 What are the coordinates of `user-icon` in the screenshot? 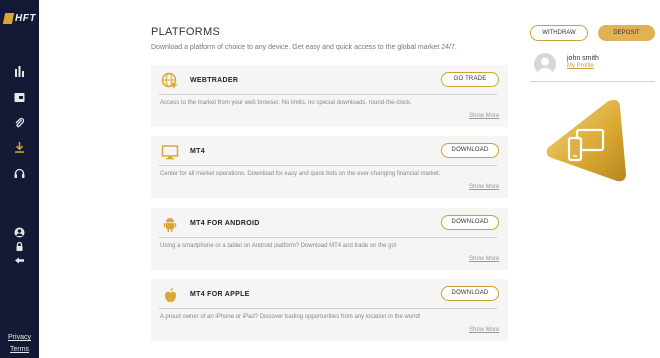 It's located at (19, 232).